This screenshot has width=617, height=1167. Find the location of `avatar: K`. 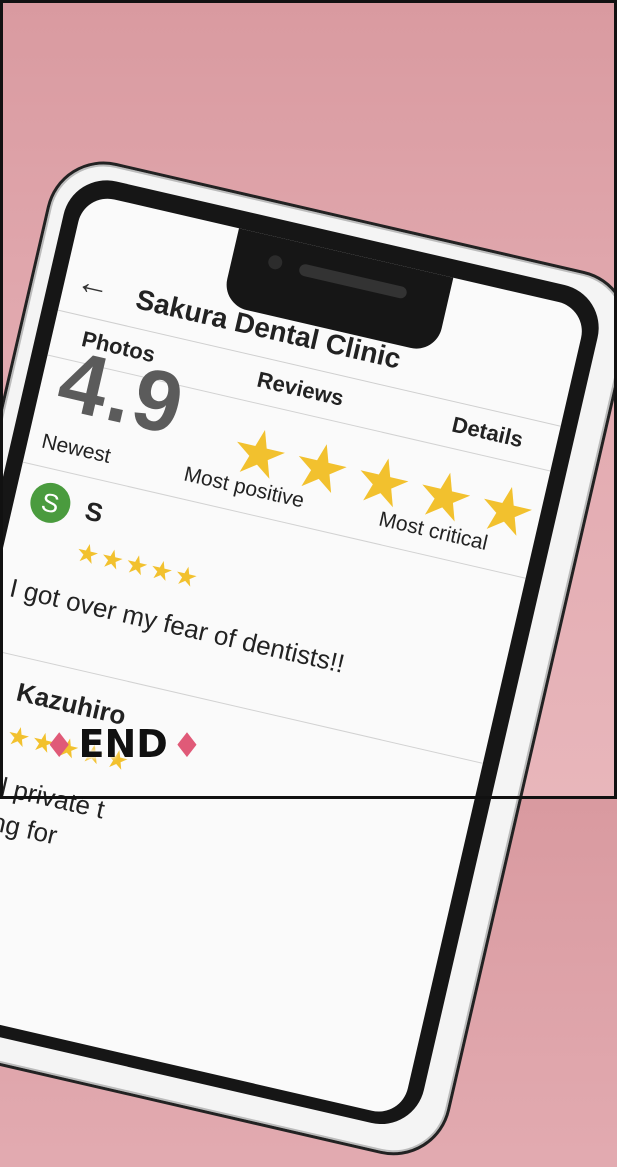

avatar: K is located at coordinates (1, 685).